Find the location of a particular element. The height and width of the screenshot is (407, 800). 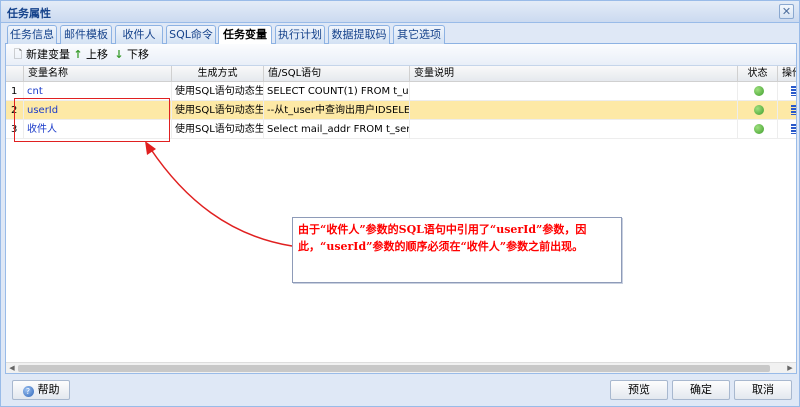

cancel-button: 取消 is located at coordinates (763, 390).